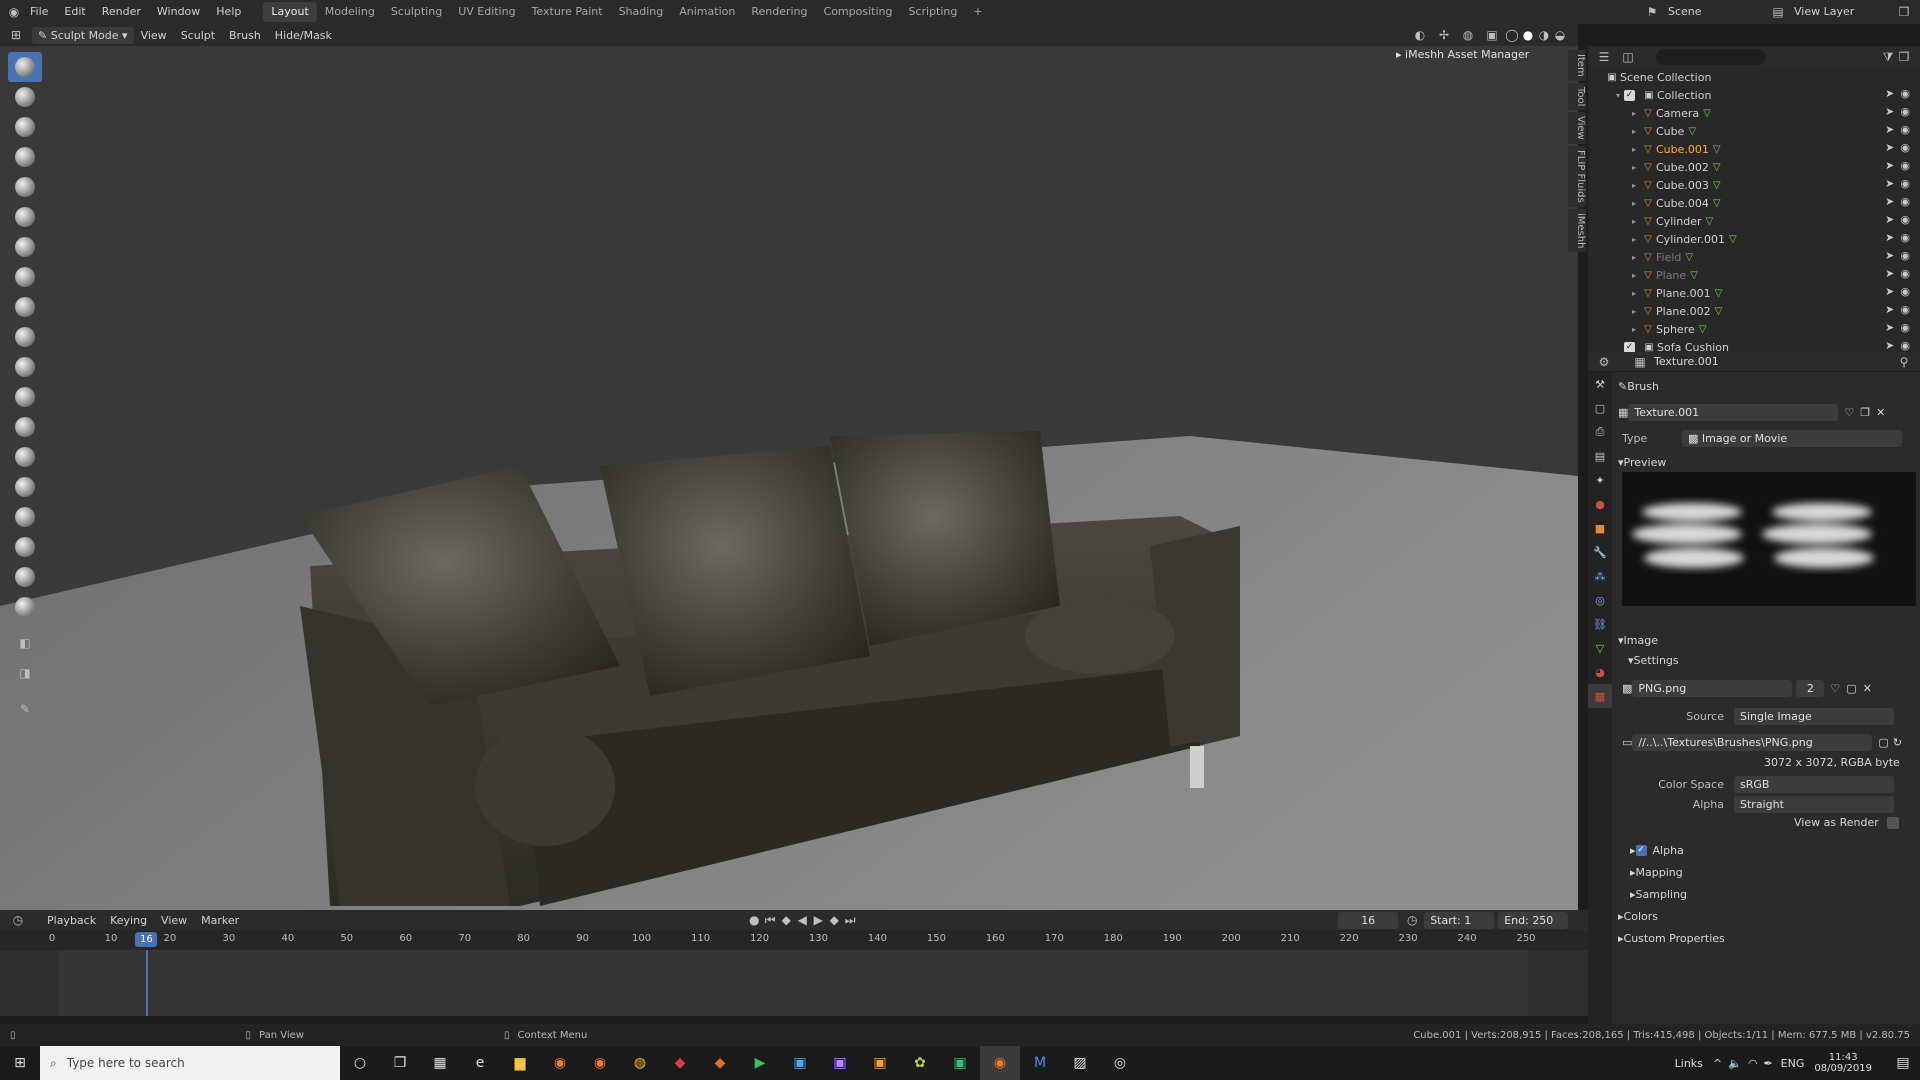  Describe the element at coordinates (1368, 920) in the screenshot. I see `current-frame-field: 16` at that location.